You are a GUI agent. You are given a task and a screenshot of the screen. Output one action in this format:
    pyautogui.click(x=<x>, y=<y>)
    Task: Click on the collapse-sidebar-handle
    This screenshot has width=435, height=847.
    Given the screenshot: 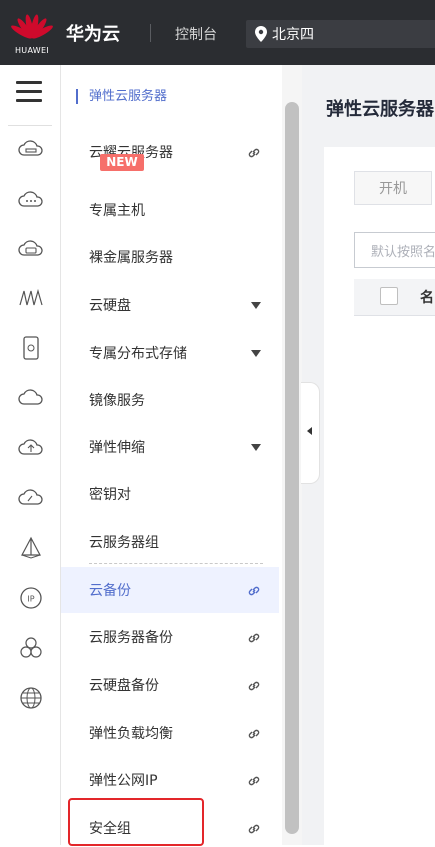 What is the action you would take?
    pyautogui.click(x=310, y=433)
    